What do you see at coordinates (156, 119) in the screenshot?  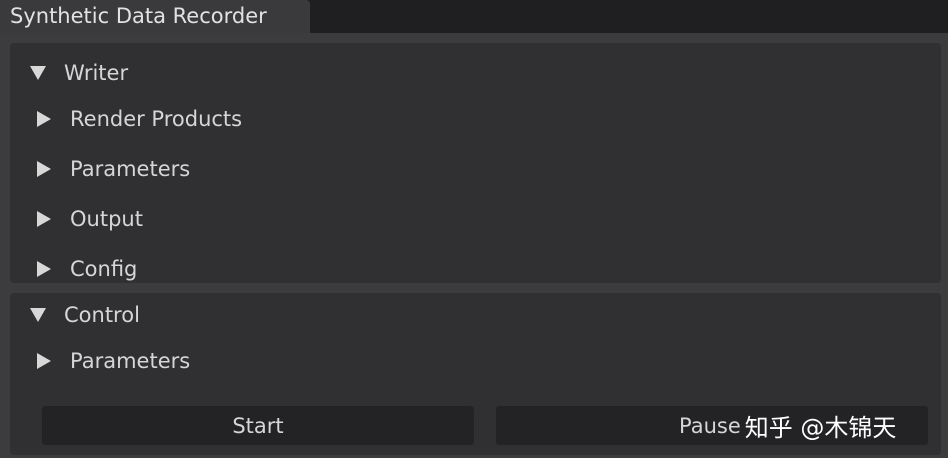 I see `render-products-label: Render Products` at bounding box center [156, 119].